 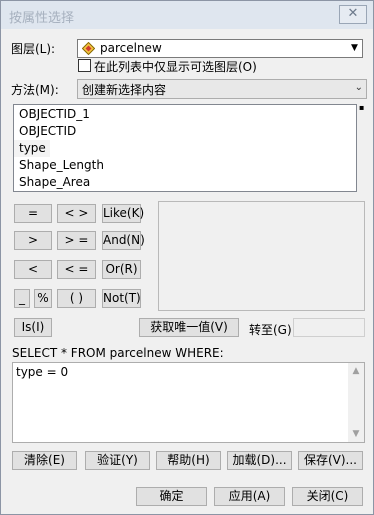 I want to click on expression-text: type = 0, so click(x=42, y=372).